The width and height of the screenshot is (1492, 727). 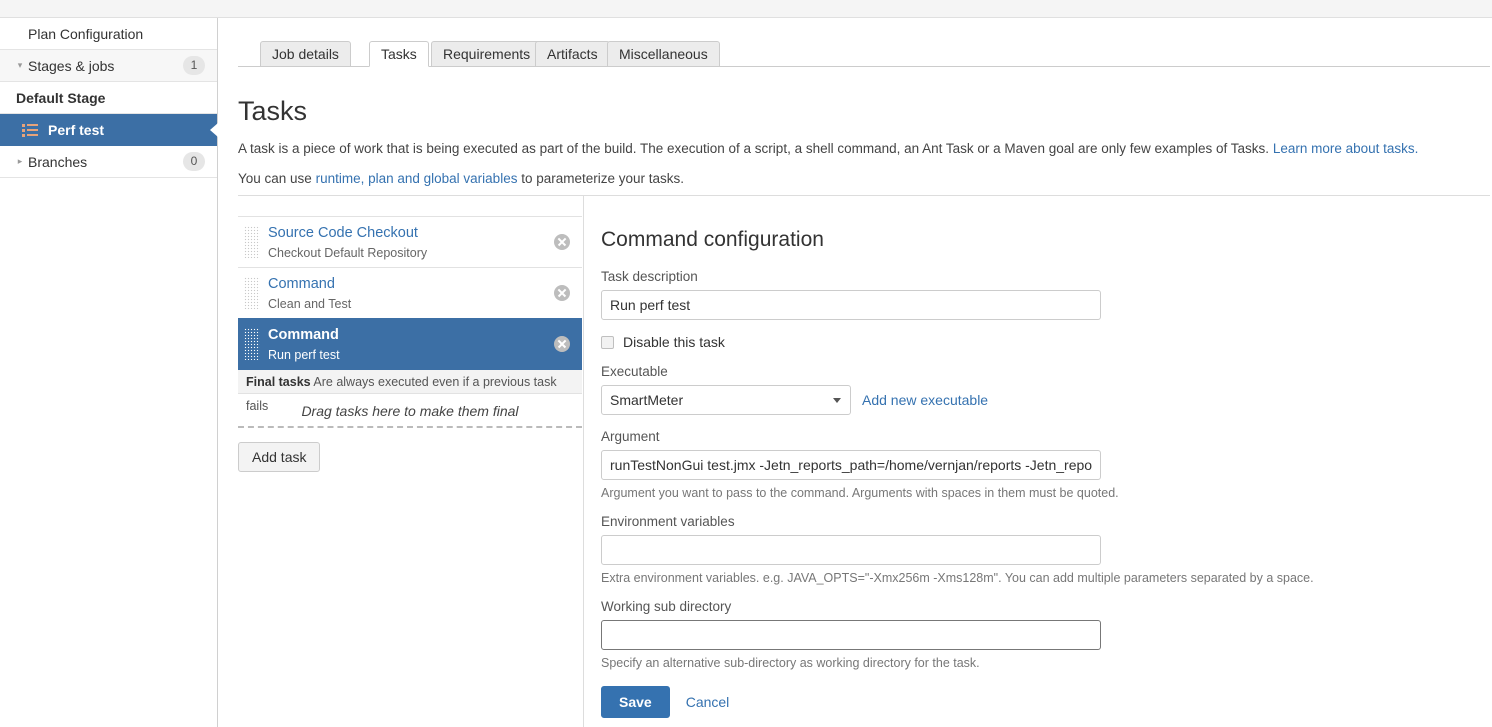 What do you see at coordinates (634, 371) in the screenshot?
I see `executable-label: Executable` at bounding box center [634, 371].